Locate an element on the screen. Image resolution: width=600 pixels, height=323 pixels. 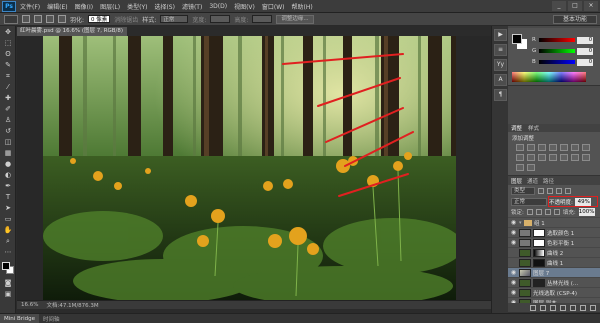
invert-icon is located at coordinates (564, 157).